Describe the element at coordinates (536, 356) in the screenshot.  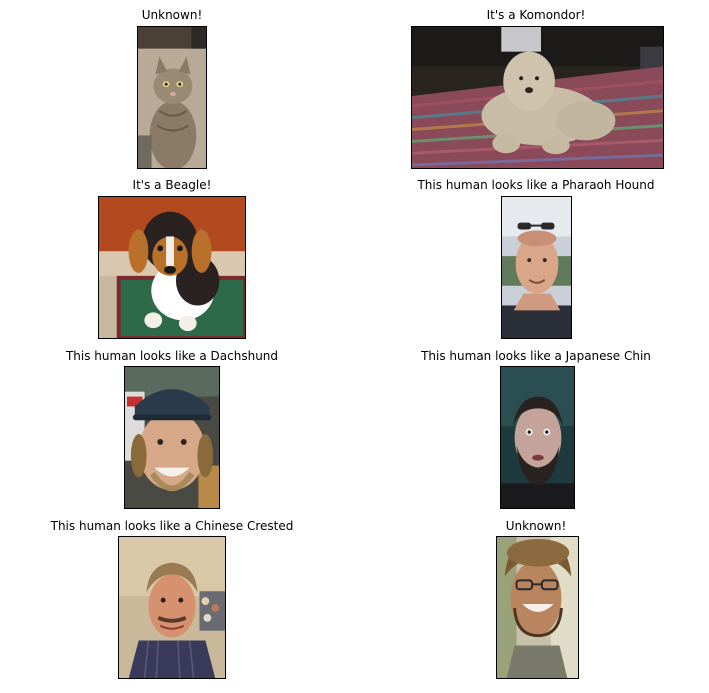
I see `panel-6-title: This human looks like a Japanese Chin` at that location.